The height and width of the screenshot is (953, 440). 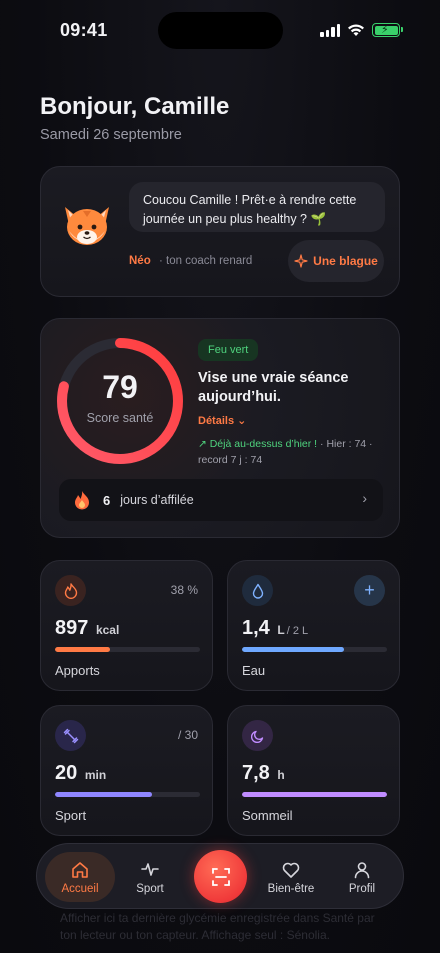 I want to click on sport-unit: min, so click(x=95, y=775).